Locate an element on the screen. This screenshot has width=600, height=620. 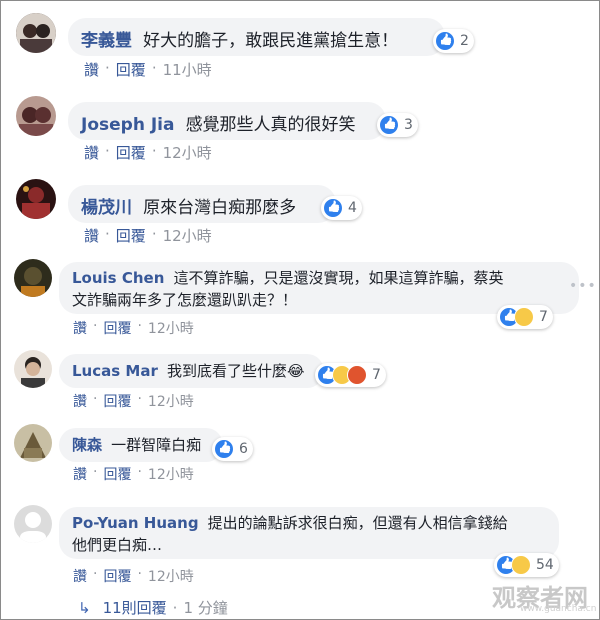
comment-author: 李義豐 is located at coordinates (106, 41).